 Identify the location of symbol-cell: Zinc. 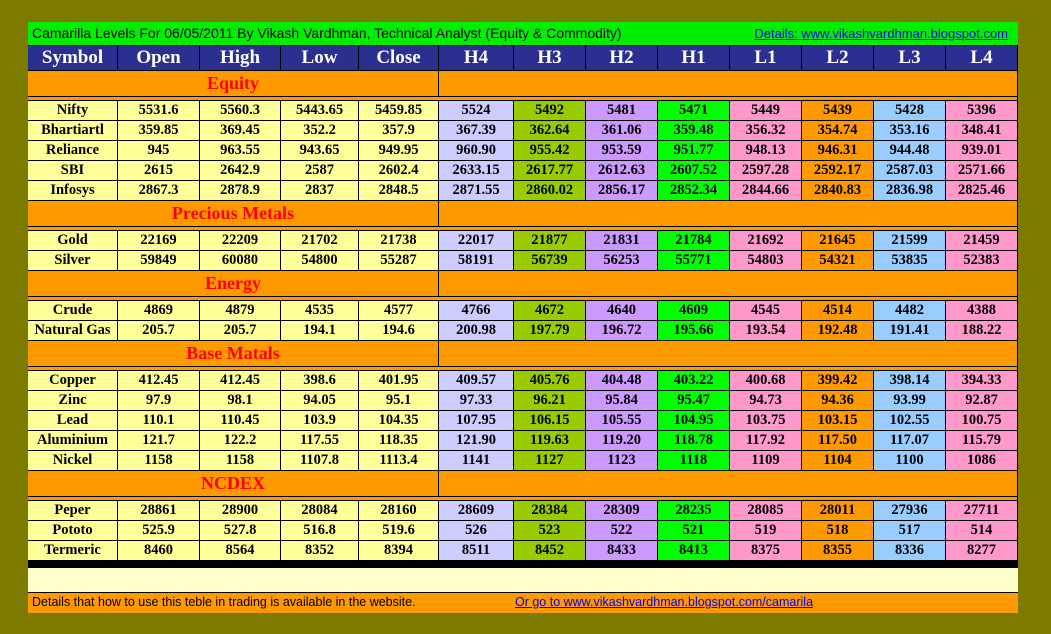
(73, 401).